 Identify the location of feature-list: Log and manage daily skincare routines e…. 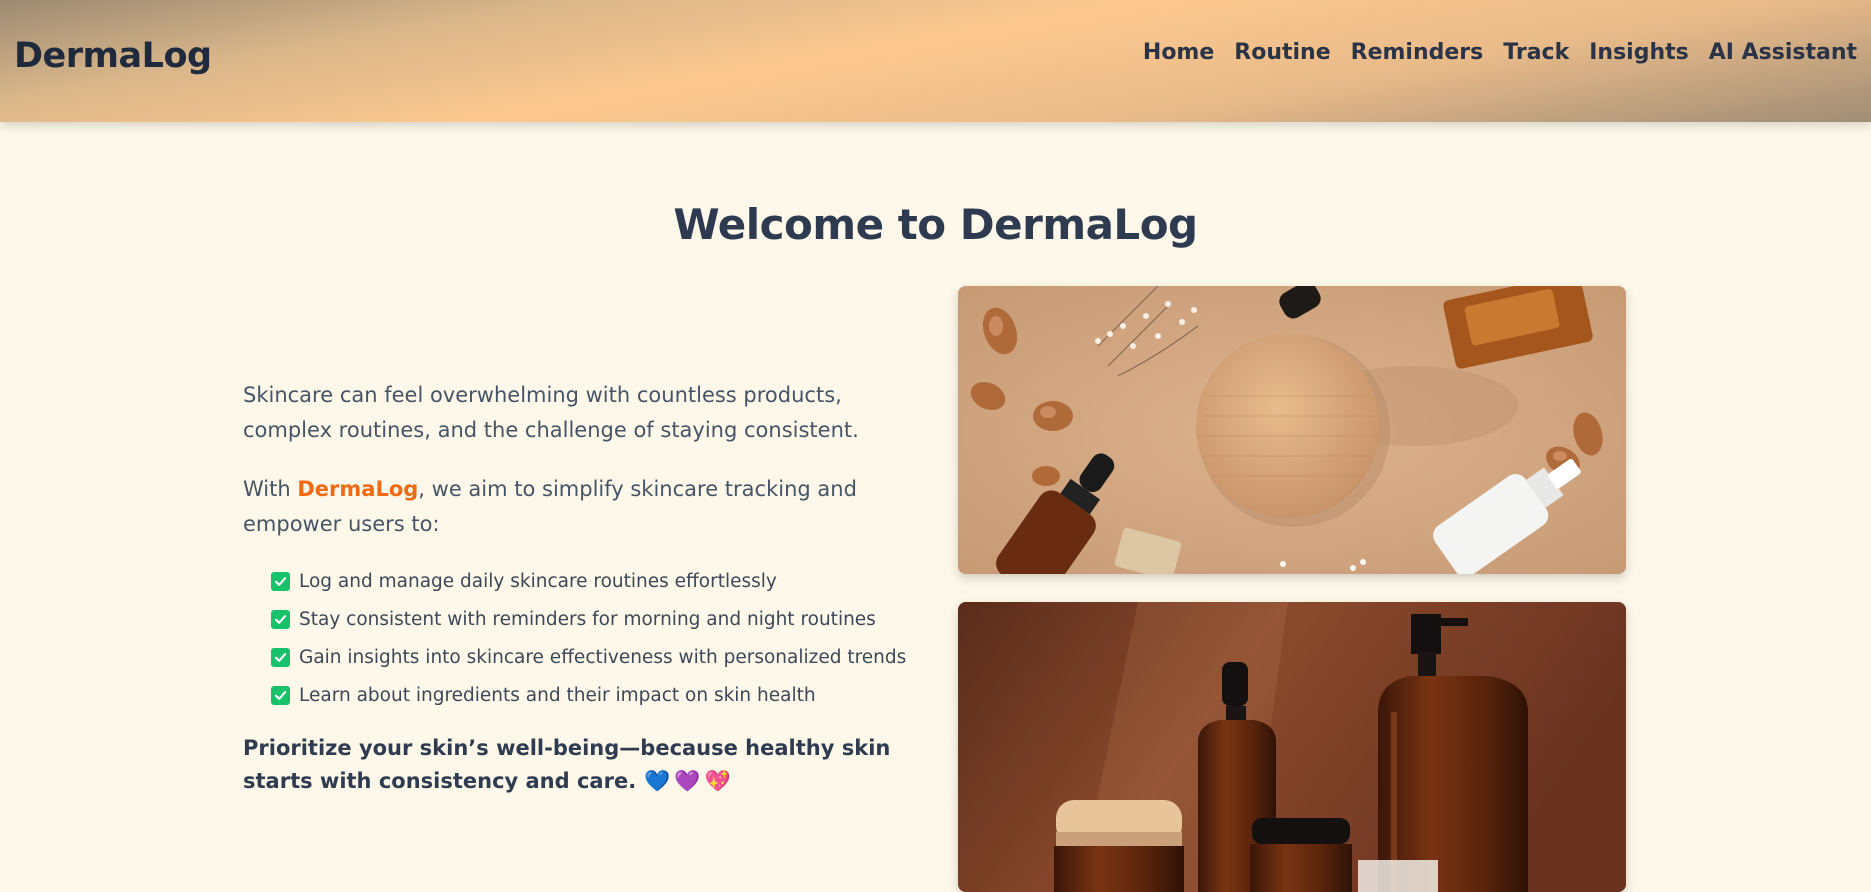
(592, 638).